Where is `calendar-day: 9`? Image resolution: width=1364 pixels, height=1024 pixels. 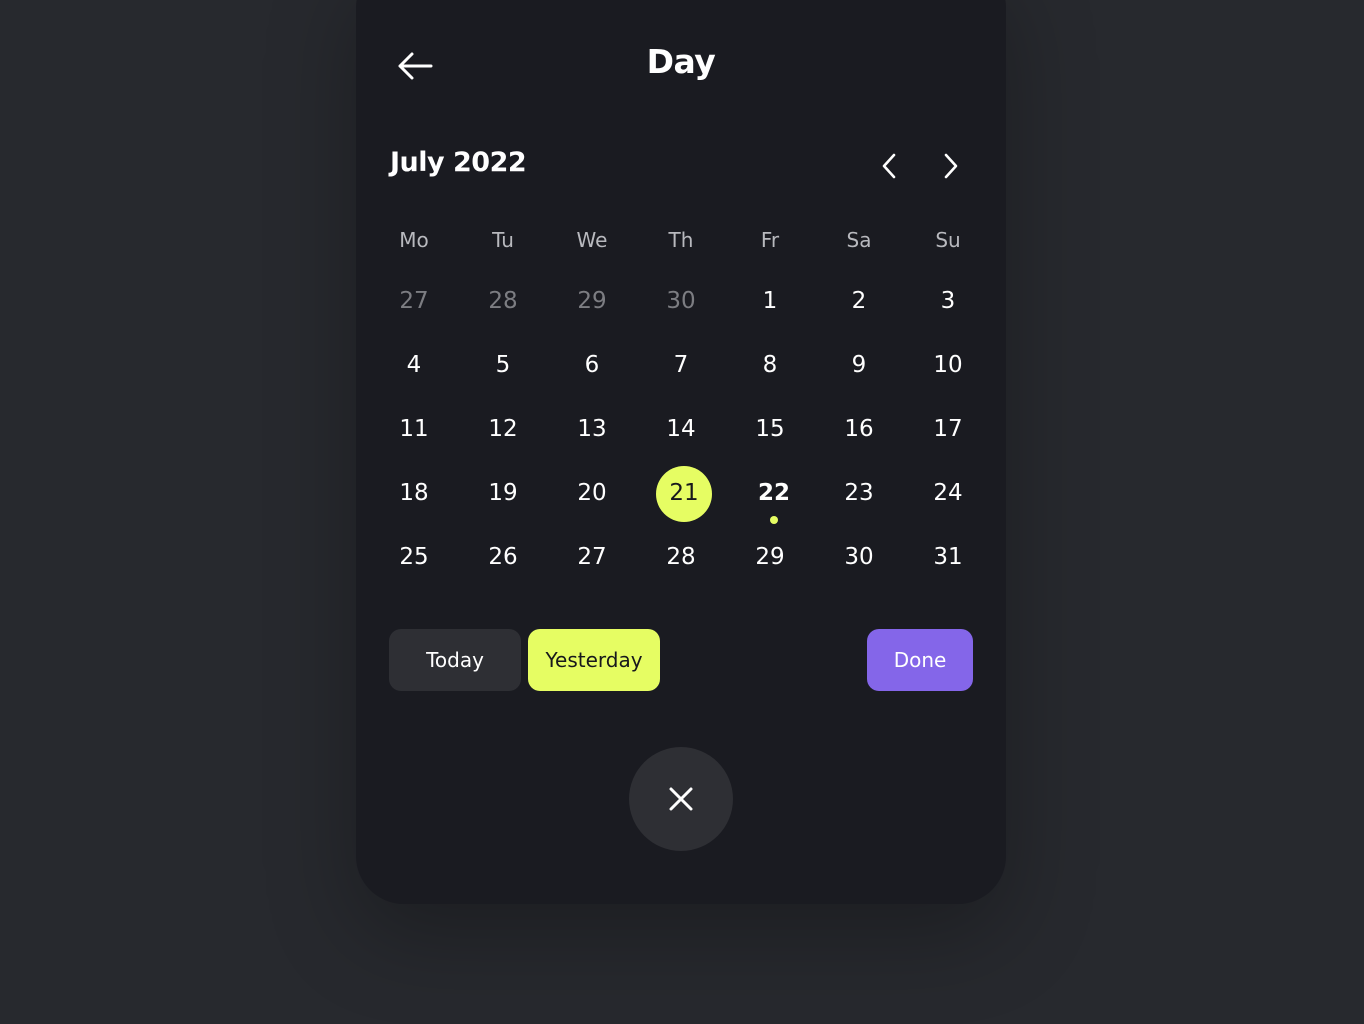 calendar-day: 9 is located at coordinates (859, 365).